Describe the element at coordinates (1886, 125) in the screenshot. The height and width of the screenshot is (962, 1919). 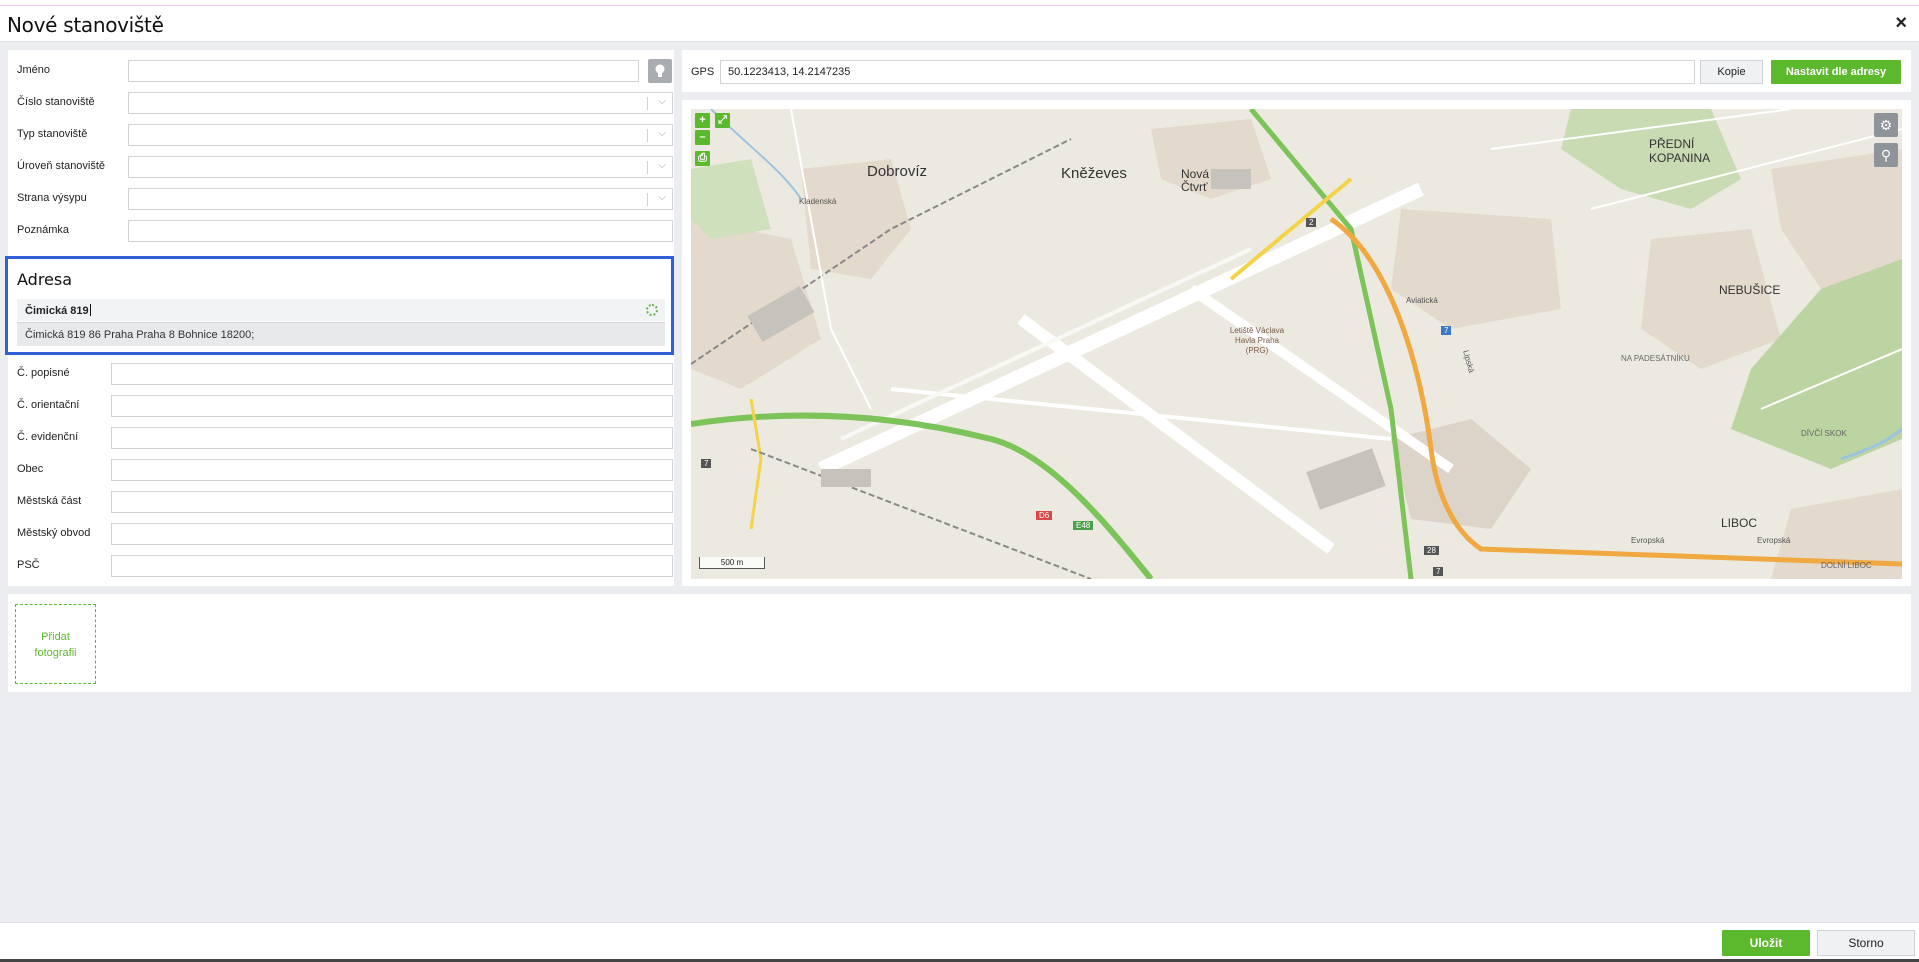
I see `gear-icon: ⚙` at that location.